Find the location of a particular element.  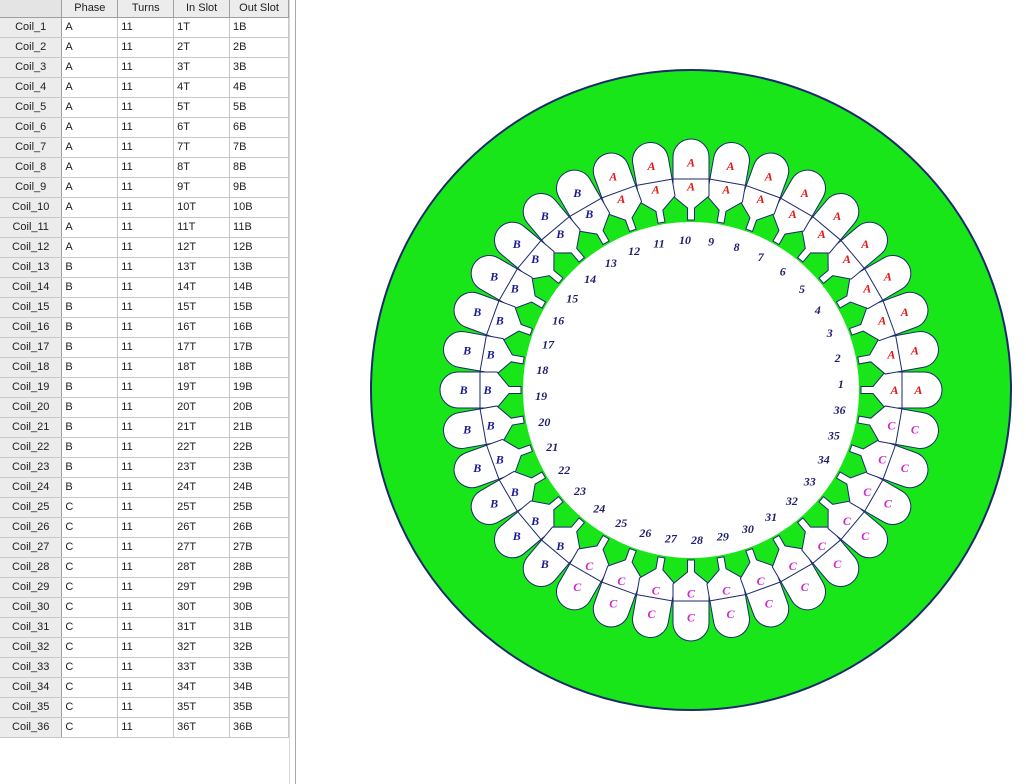

row-header-cell: Coil_24 is located at coordinates (31, 487).